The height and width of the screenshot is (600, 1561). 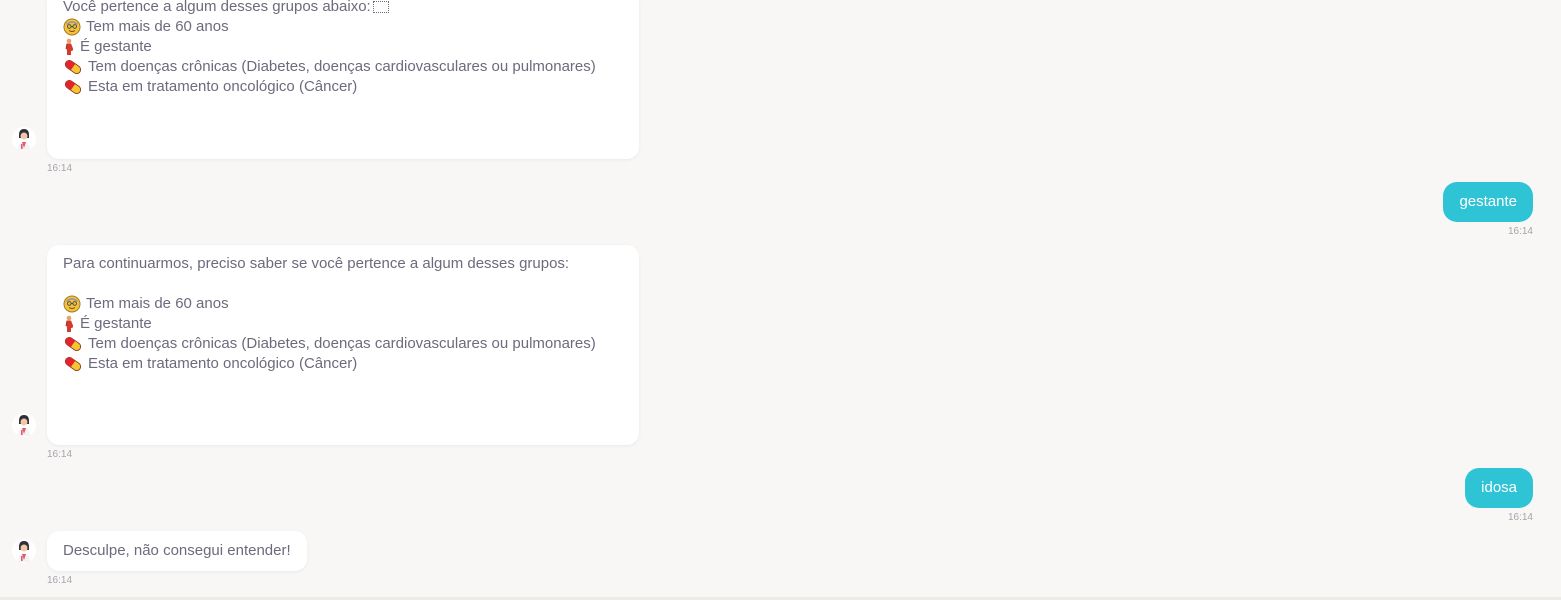 I want to click on user-message: gestante, so click(x=1488, y=202).